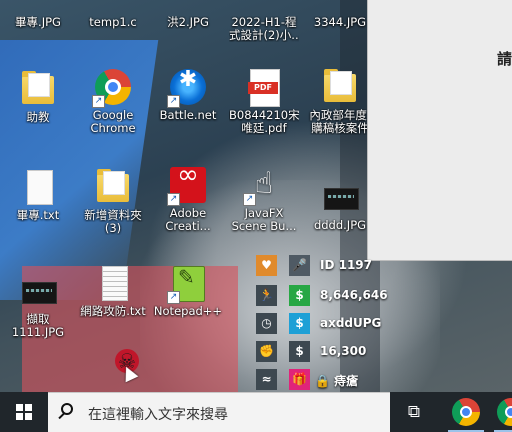  I want to click on desktop-icon-network-attack-txt: 網路攻防.txt, so click(113, 291).